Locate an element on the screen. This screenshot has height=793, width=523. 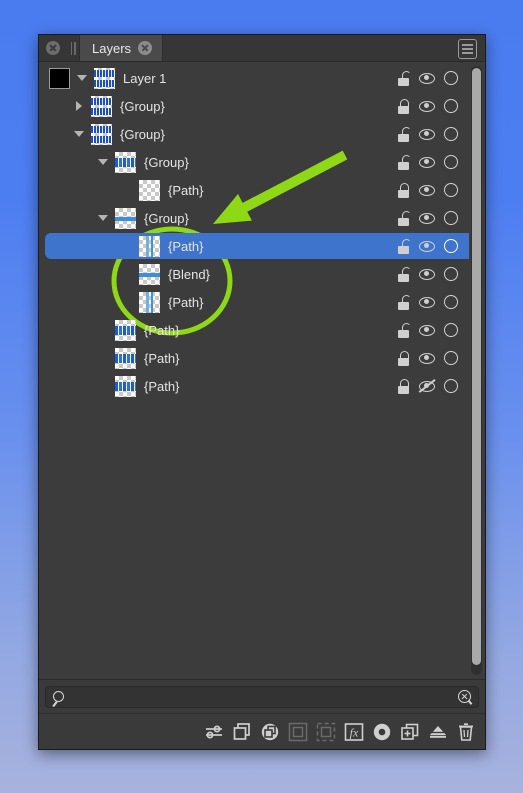
chevron-right-icon is located at coordinates (79, 106).